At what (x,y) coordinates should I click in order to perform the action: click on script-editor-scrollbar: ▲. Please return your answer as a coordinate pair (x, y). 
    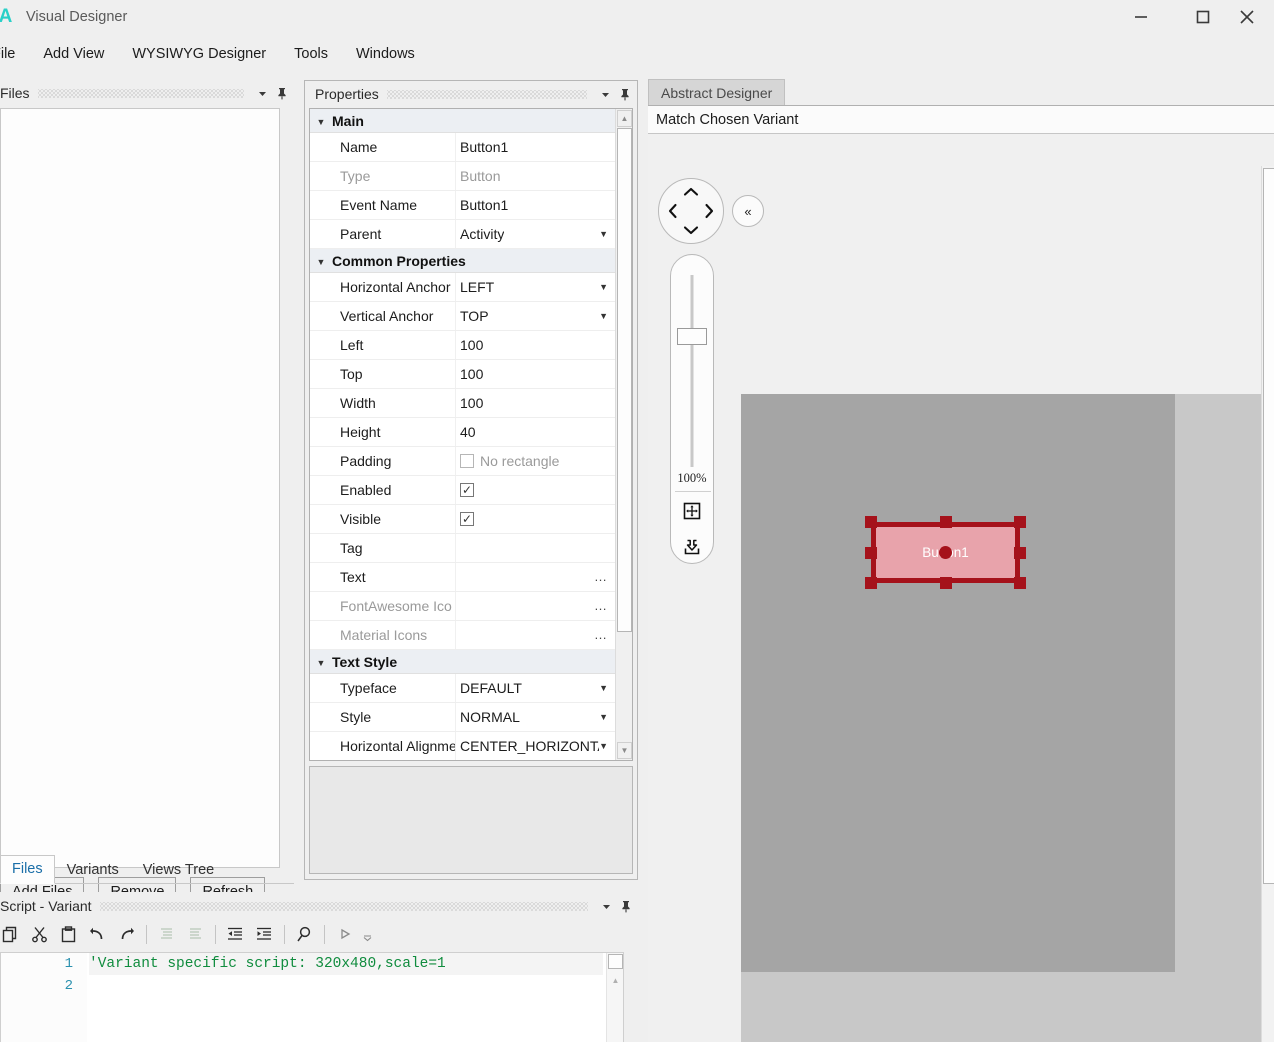
    Looking at the image, I should click on (614, 997).